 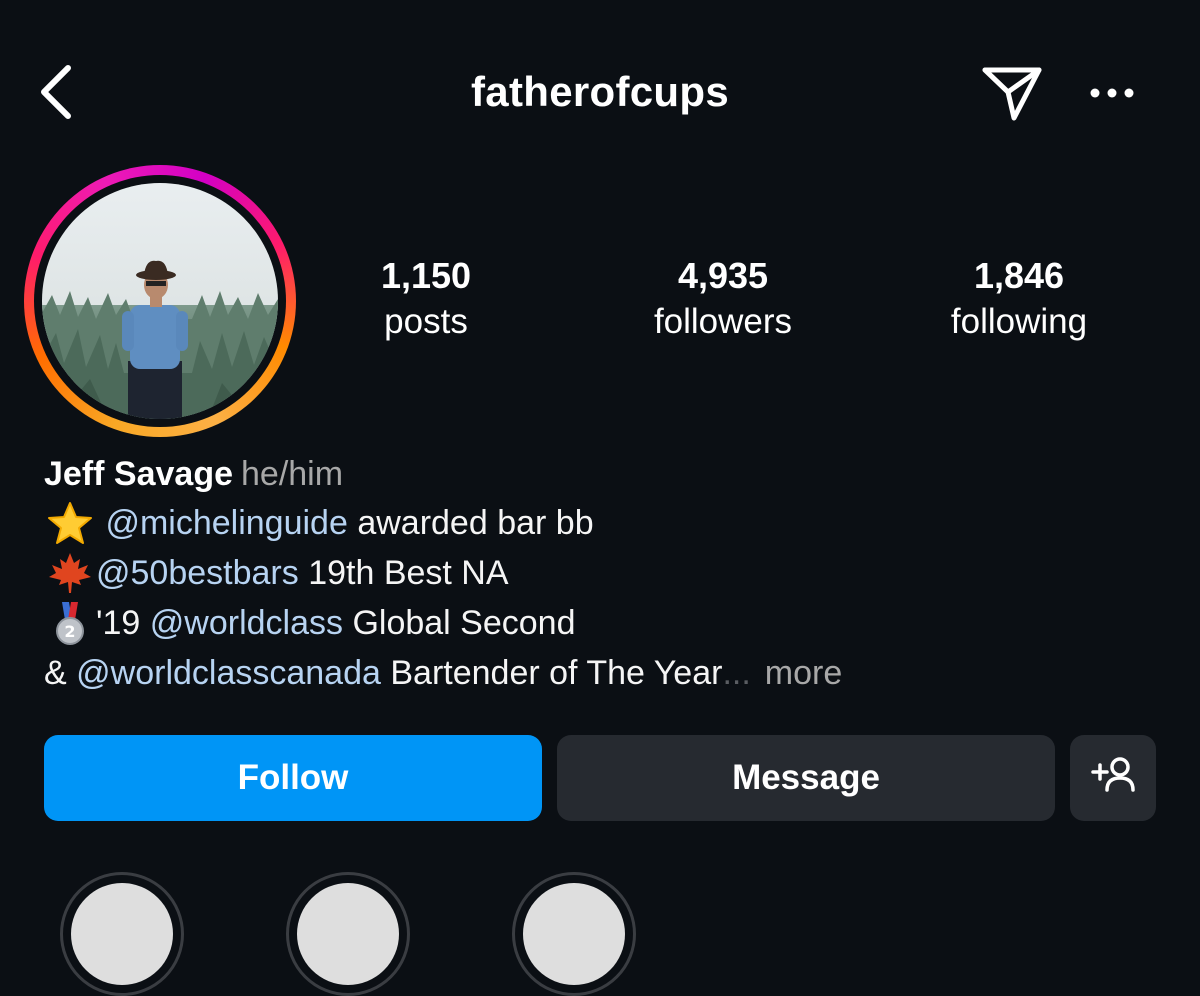 I want to click on add-person-icon, so click(x=1113, y=778).